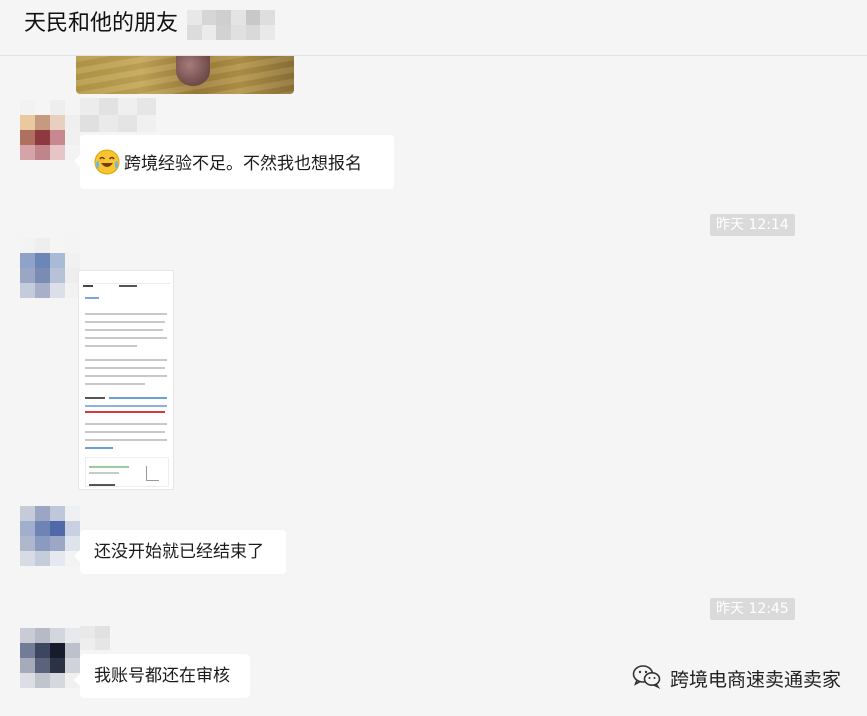 This screenshot has width=867, height=716. What do you see at coordinates (126, 380) in the screenshot?
I see `image-message-screenshot` at bounding box center [126, 380].